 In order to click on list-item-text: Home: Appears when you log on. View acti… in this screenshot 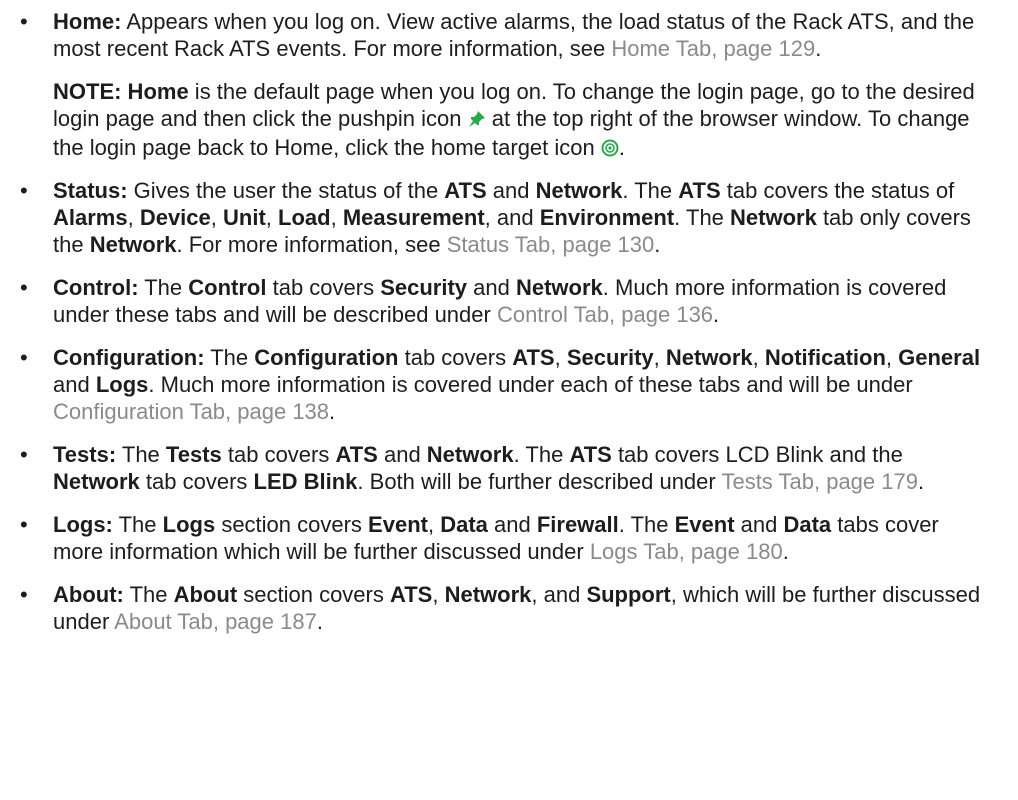, I will do `click(525, 35)`.